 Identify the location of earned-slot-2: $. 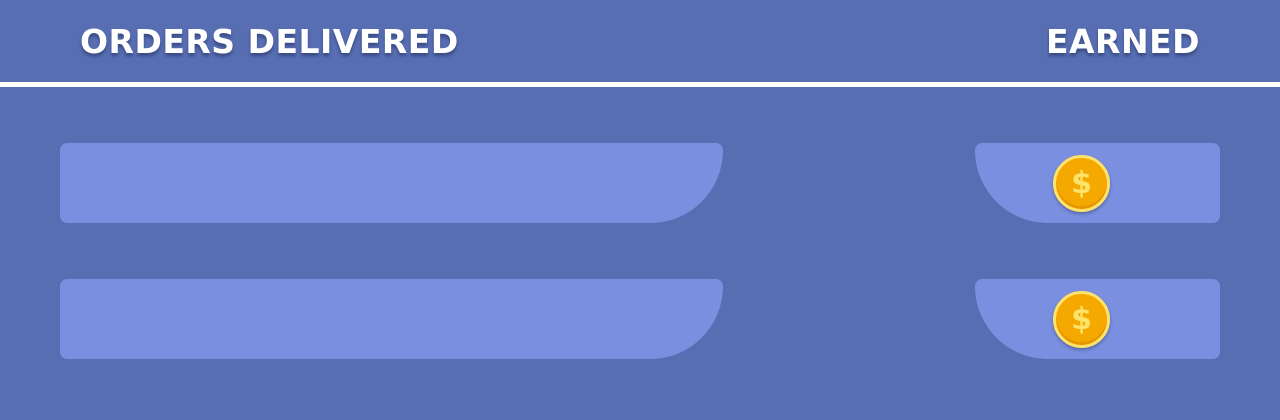
(1097, 319).